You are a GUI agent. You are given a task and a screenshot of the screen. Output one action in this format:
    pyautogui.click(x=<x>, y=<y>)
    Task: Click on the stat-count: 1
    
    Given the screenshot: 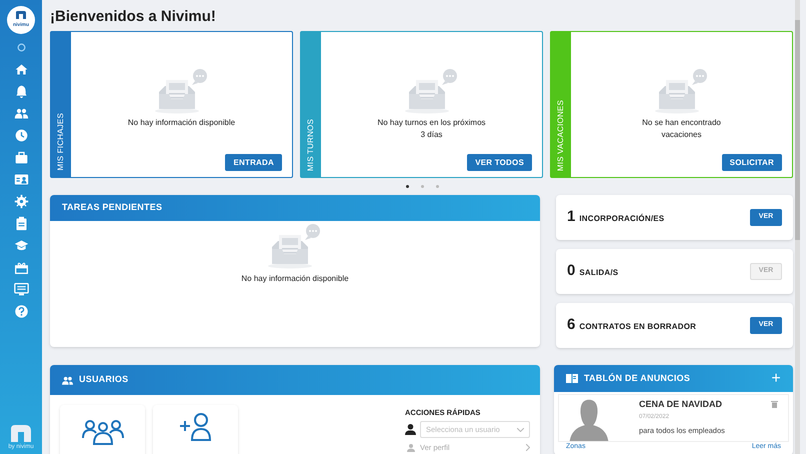 What is the action you would take?
    pyautogui.click(x=571, y=217)
    